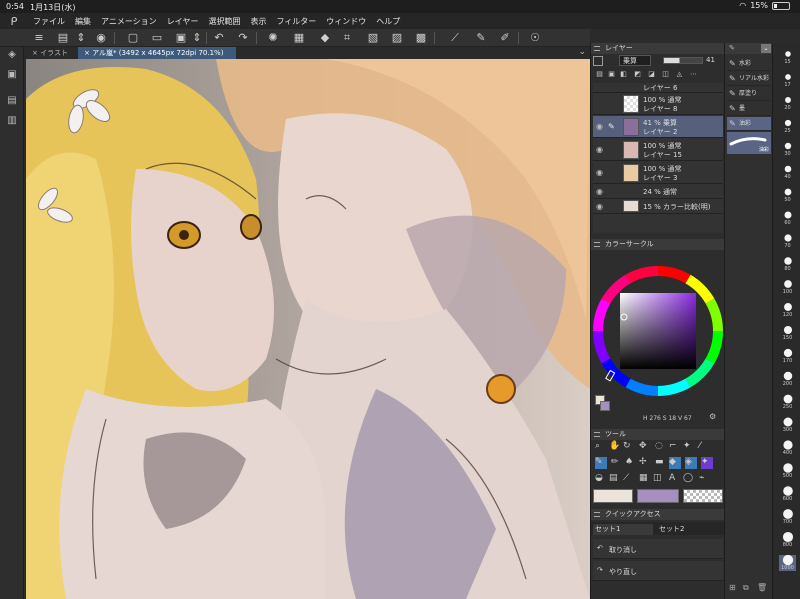  What do you see at coordinates (243, 38) in the screenshot?
I see `redo-icon: ↷` at bounding box center [243, 38].